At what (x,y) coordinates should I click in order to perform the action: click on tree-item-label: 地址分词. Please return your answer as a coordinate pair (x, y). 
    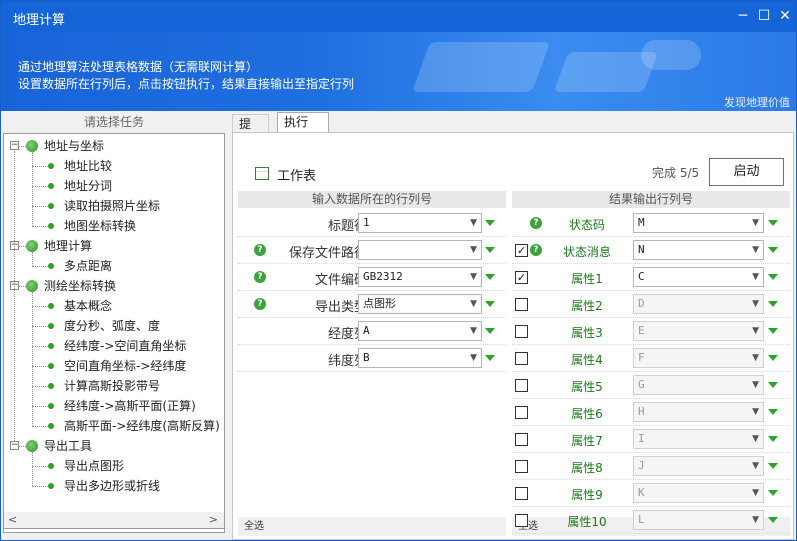
    Looking at the image, I should click on (88, 186).